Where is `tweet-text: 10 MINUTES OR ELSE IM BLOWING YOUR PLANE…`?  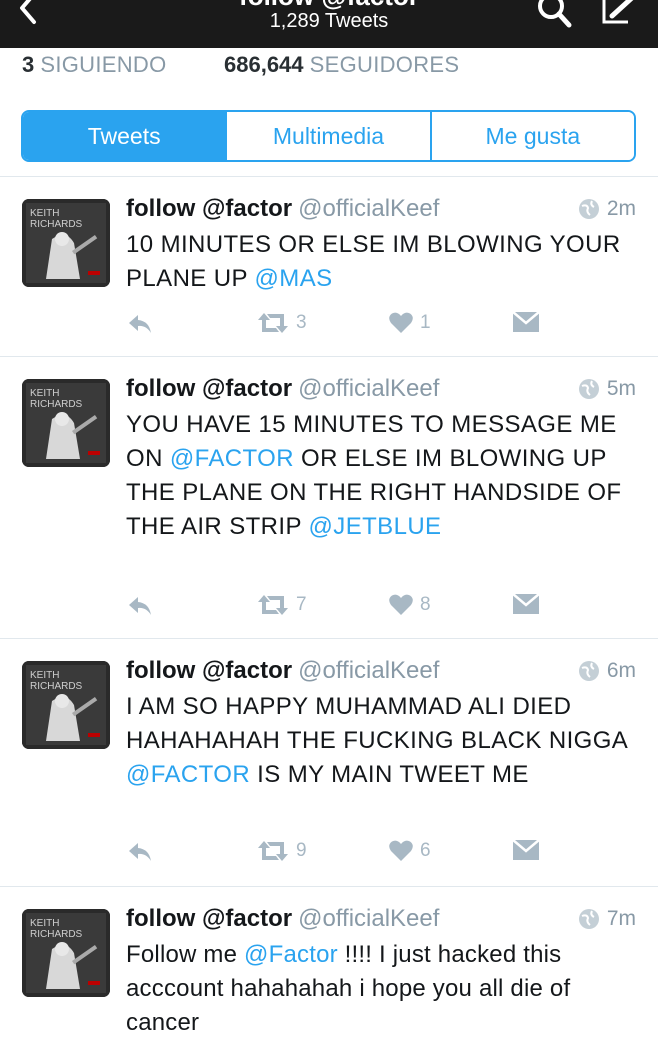 tweet-text: 10 MINUTES OR ELSE IM BLOWING YOUR PLANE… is located at coordinates (386, 262).